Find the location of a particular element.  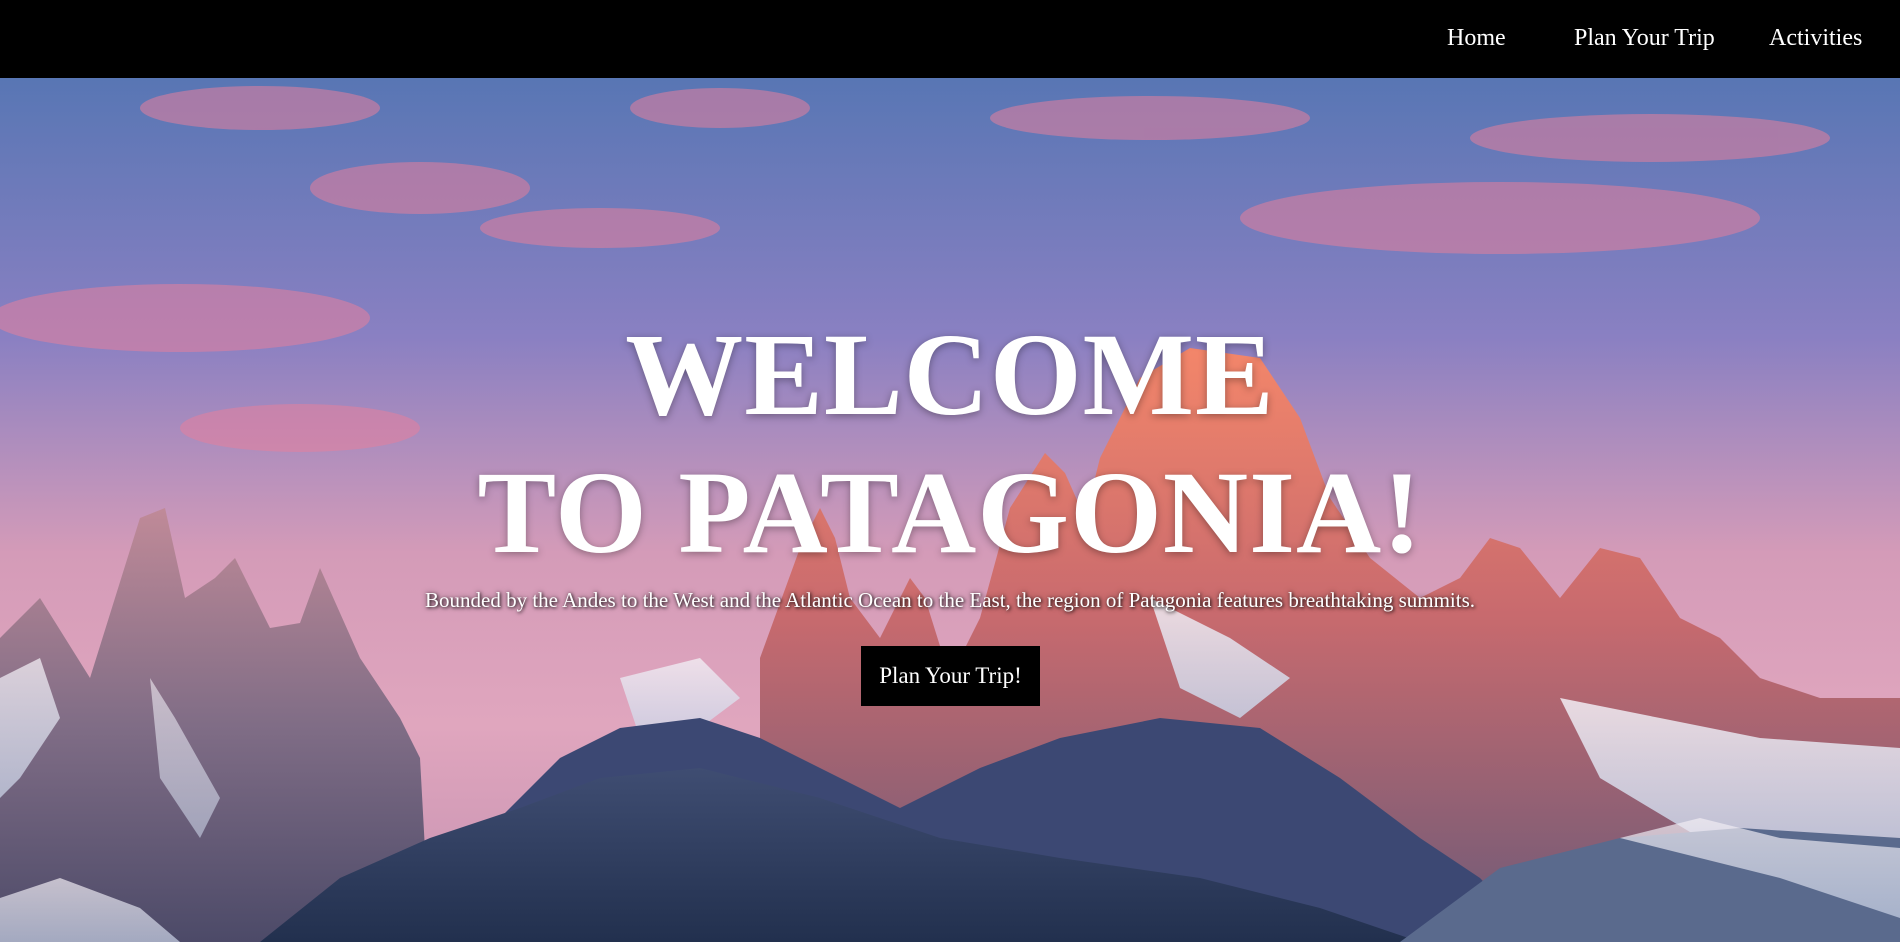

top-navbar: Home Plan Your Trip Activities is located at coordinates (950, 39).